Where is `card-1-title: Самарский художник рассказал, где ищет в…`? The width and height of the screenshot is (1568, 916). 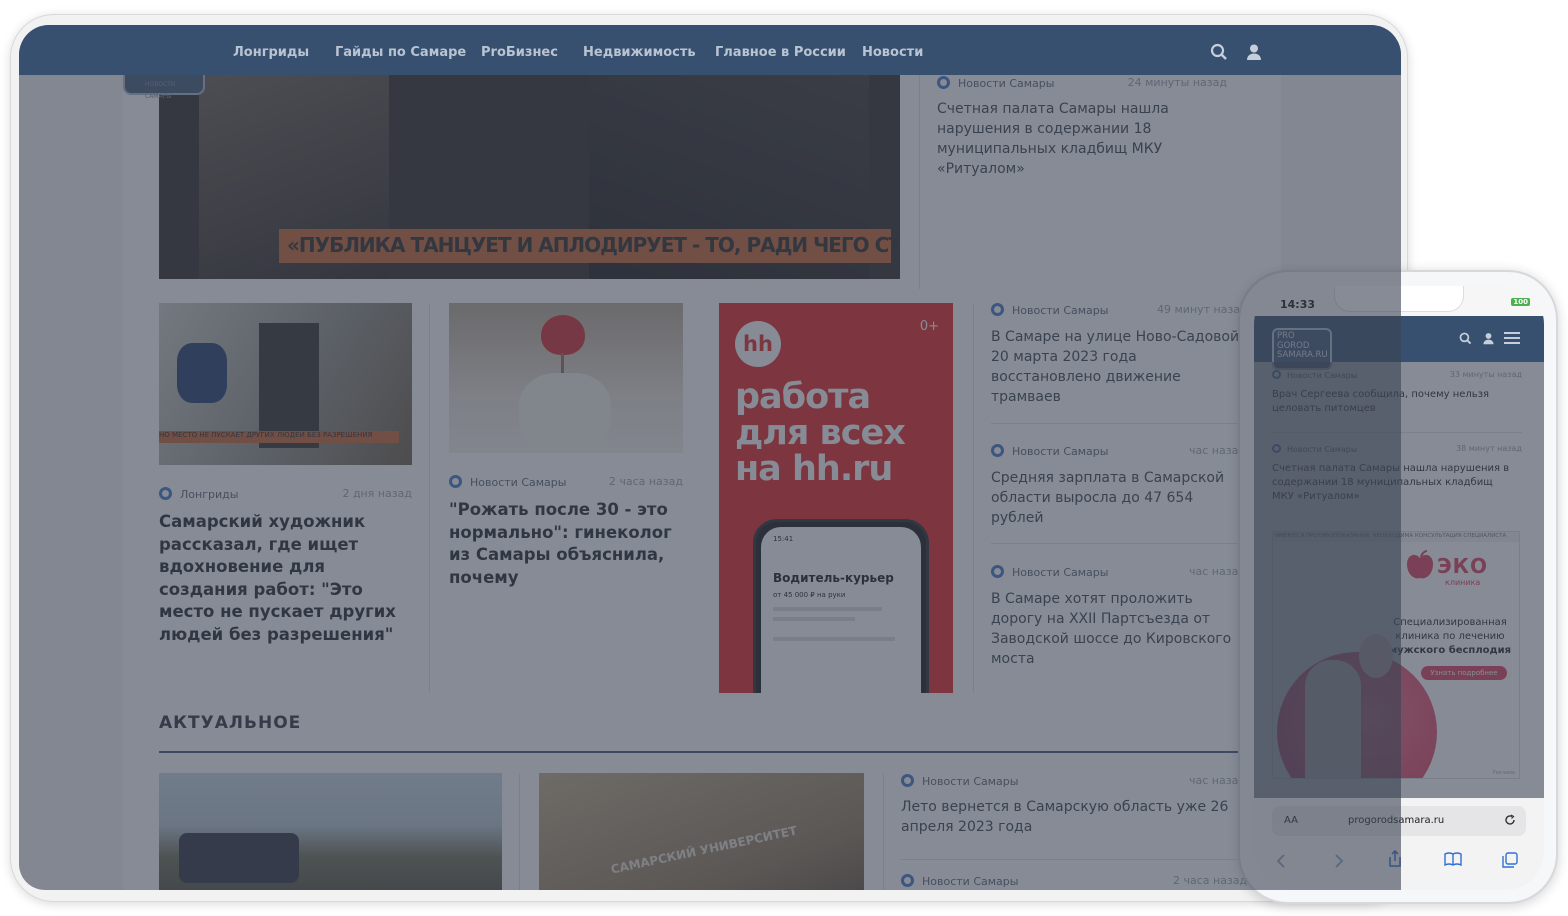 card-1-title: Самарский художник рассказал, где ищет в… is located at coordinates (285, 578).